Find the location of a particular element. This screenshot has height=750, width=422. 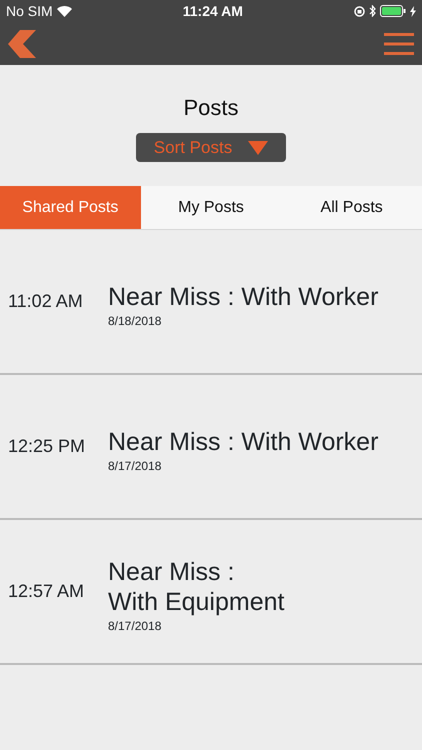

carrier-label: No SIM is located at coordinates (29, 11).